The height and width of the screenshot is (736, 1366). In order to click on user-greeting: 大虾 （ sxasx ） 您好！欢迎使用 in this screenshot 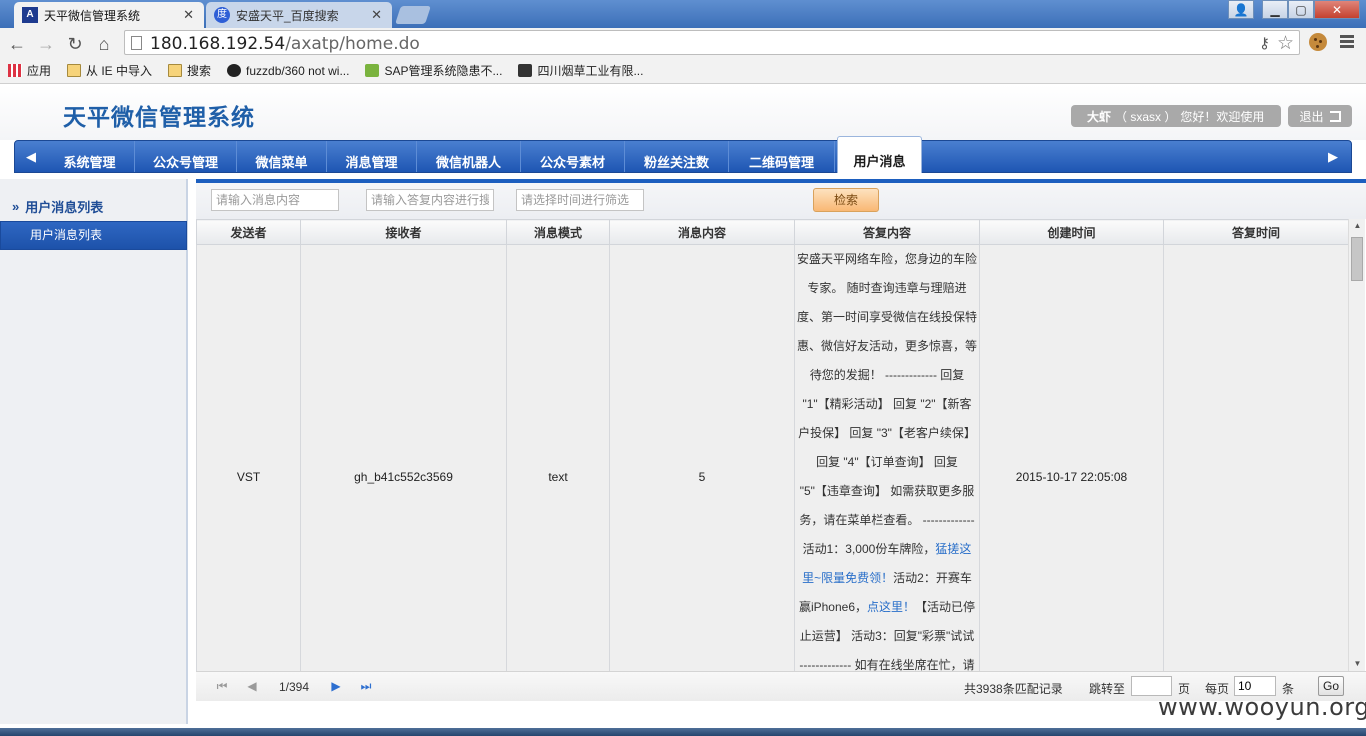, I will do `click(1176, 116)`.